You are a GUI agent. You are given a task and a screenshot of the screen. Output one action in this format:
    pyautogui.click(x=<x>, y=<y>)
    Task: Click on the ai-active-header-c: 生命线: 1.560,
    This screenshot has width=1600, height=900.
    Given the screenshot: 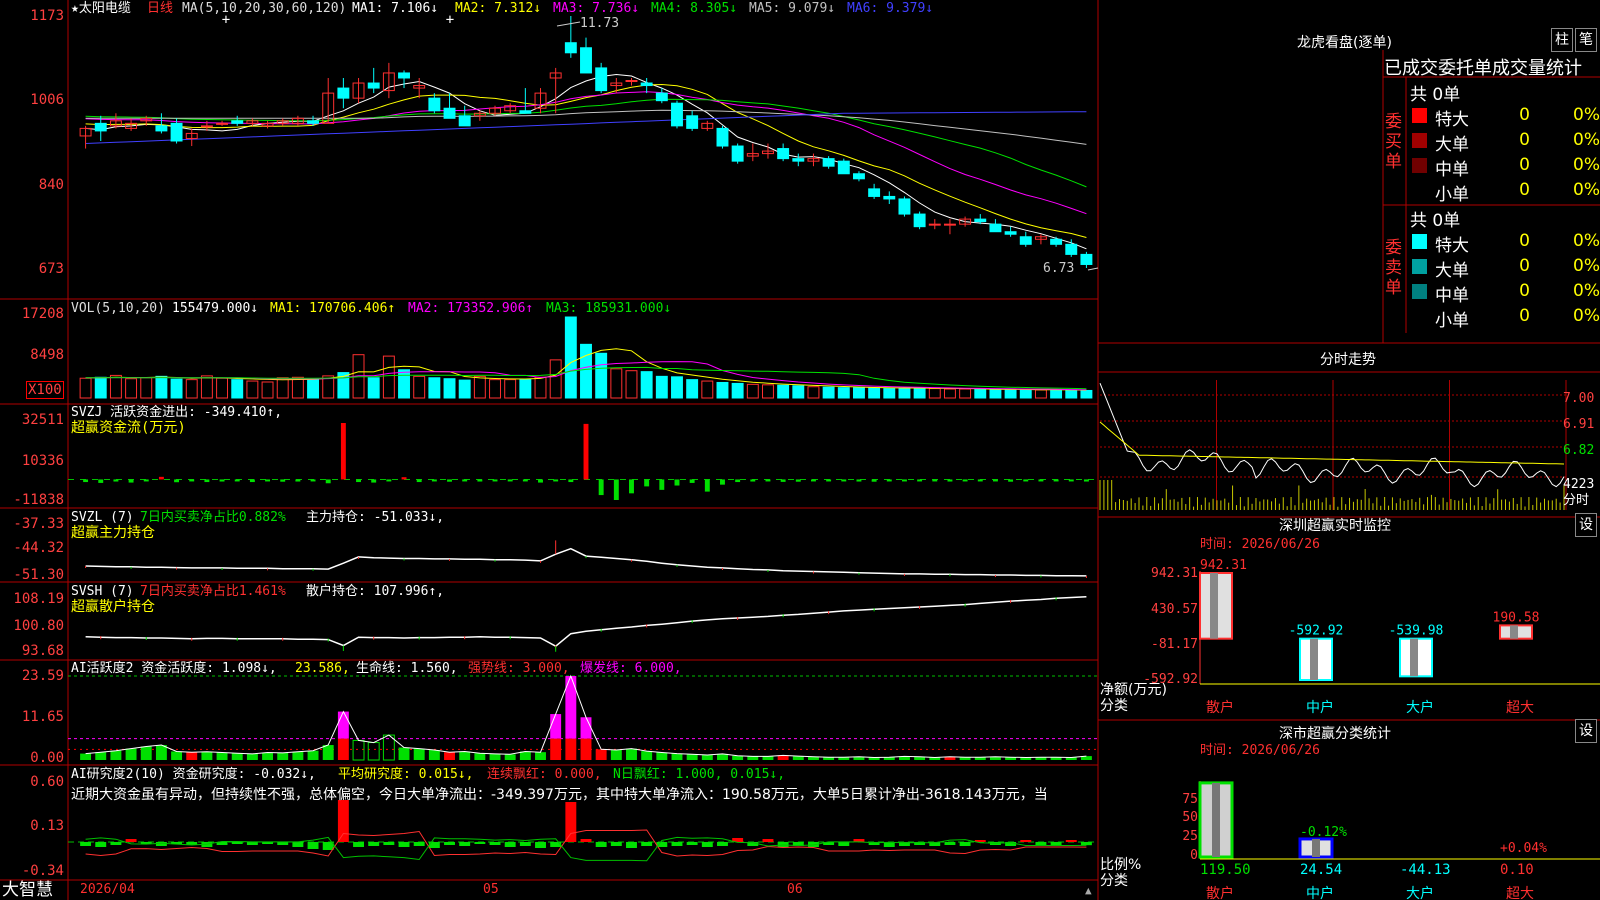 What is the action you would take?
    pyautogui.click(x=407, y=668)
    